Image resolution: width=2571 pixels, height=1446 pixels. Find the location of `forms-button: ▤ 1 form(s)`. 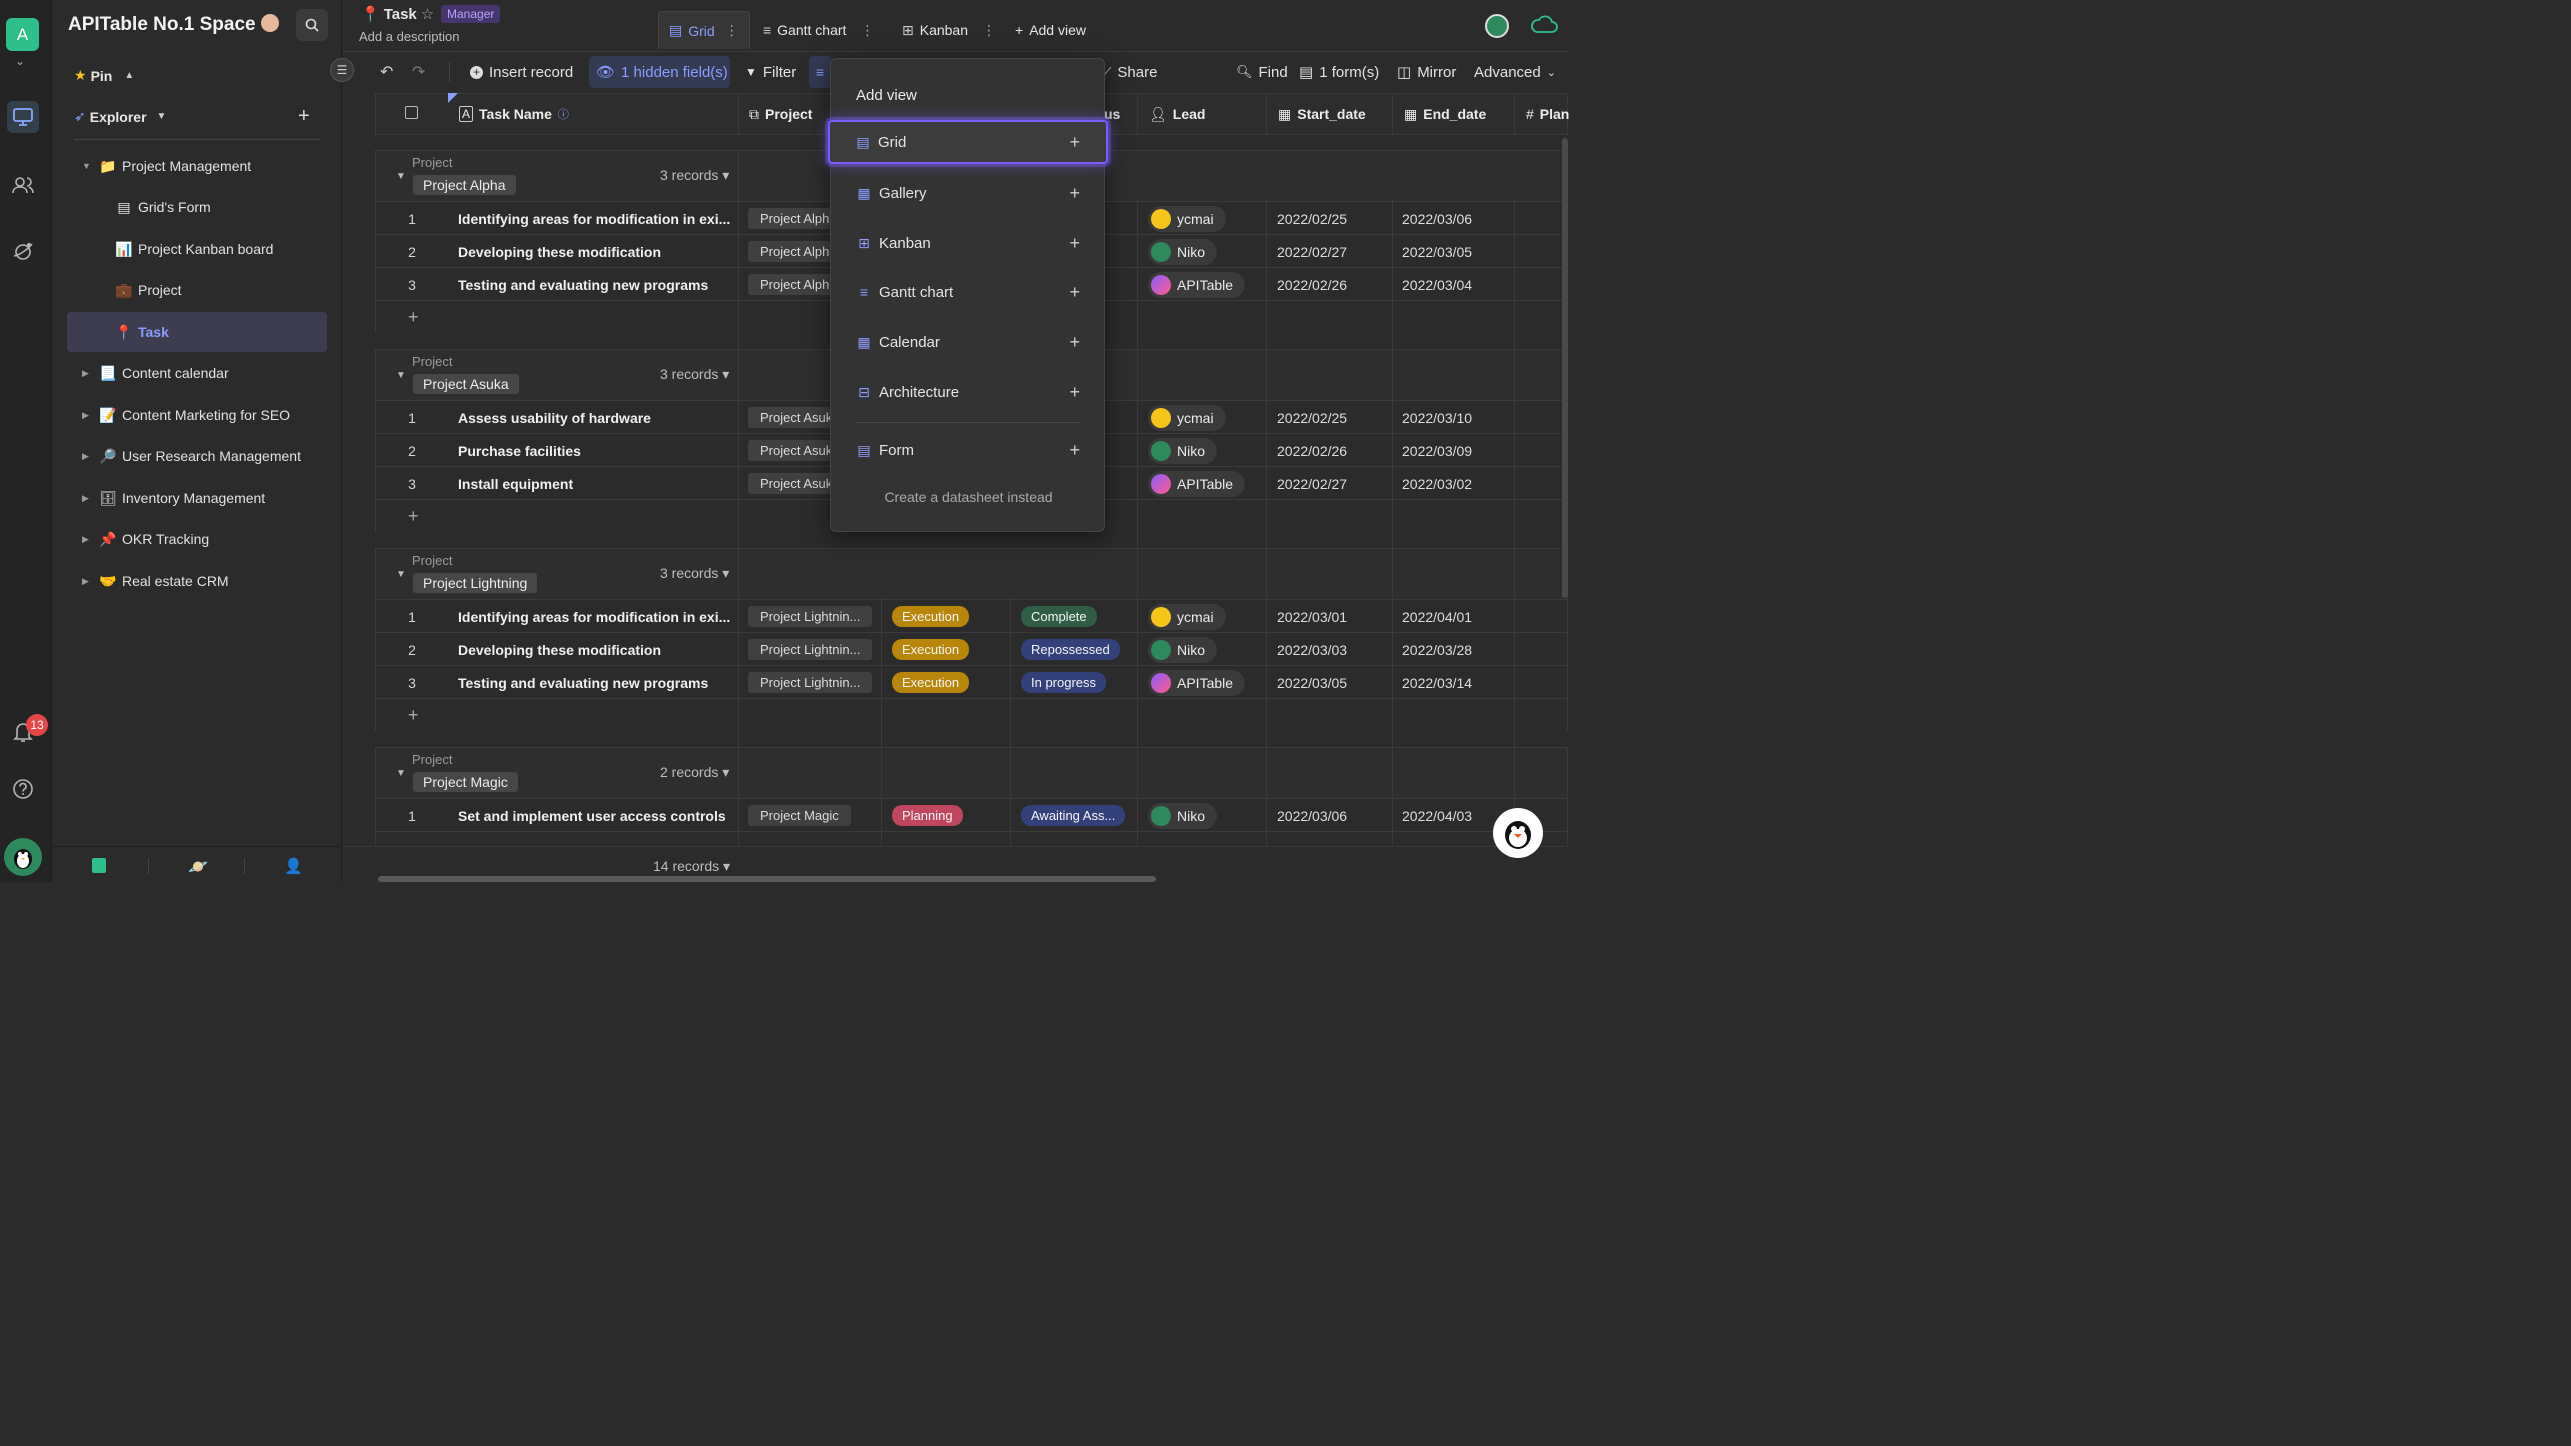

forms-button: ▤ 1 form(s) is located at coordinates (1339, 72).